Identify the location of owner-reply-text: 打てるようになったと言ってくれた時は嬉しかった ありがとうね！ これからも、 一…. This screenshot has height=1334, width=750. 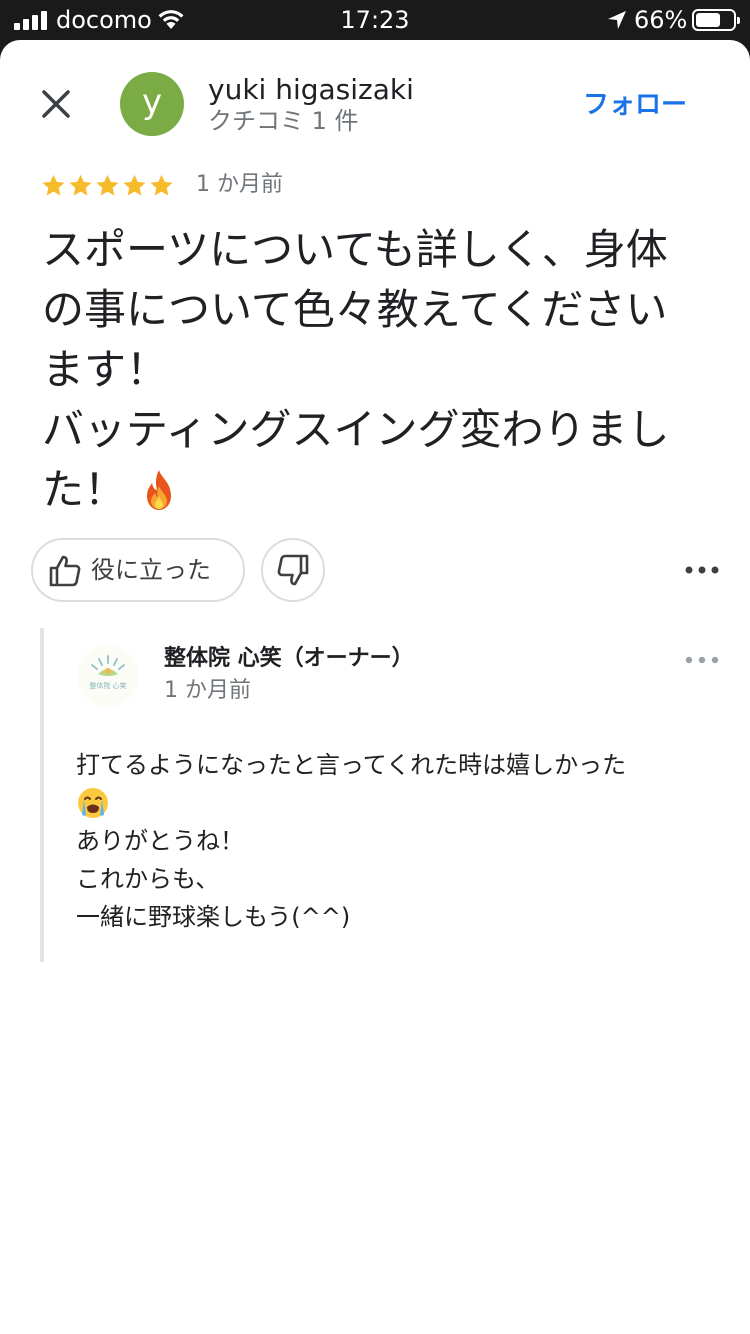
(396, 841).